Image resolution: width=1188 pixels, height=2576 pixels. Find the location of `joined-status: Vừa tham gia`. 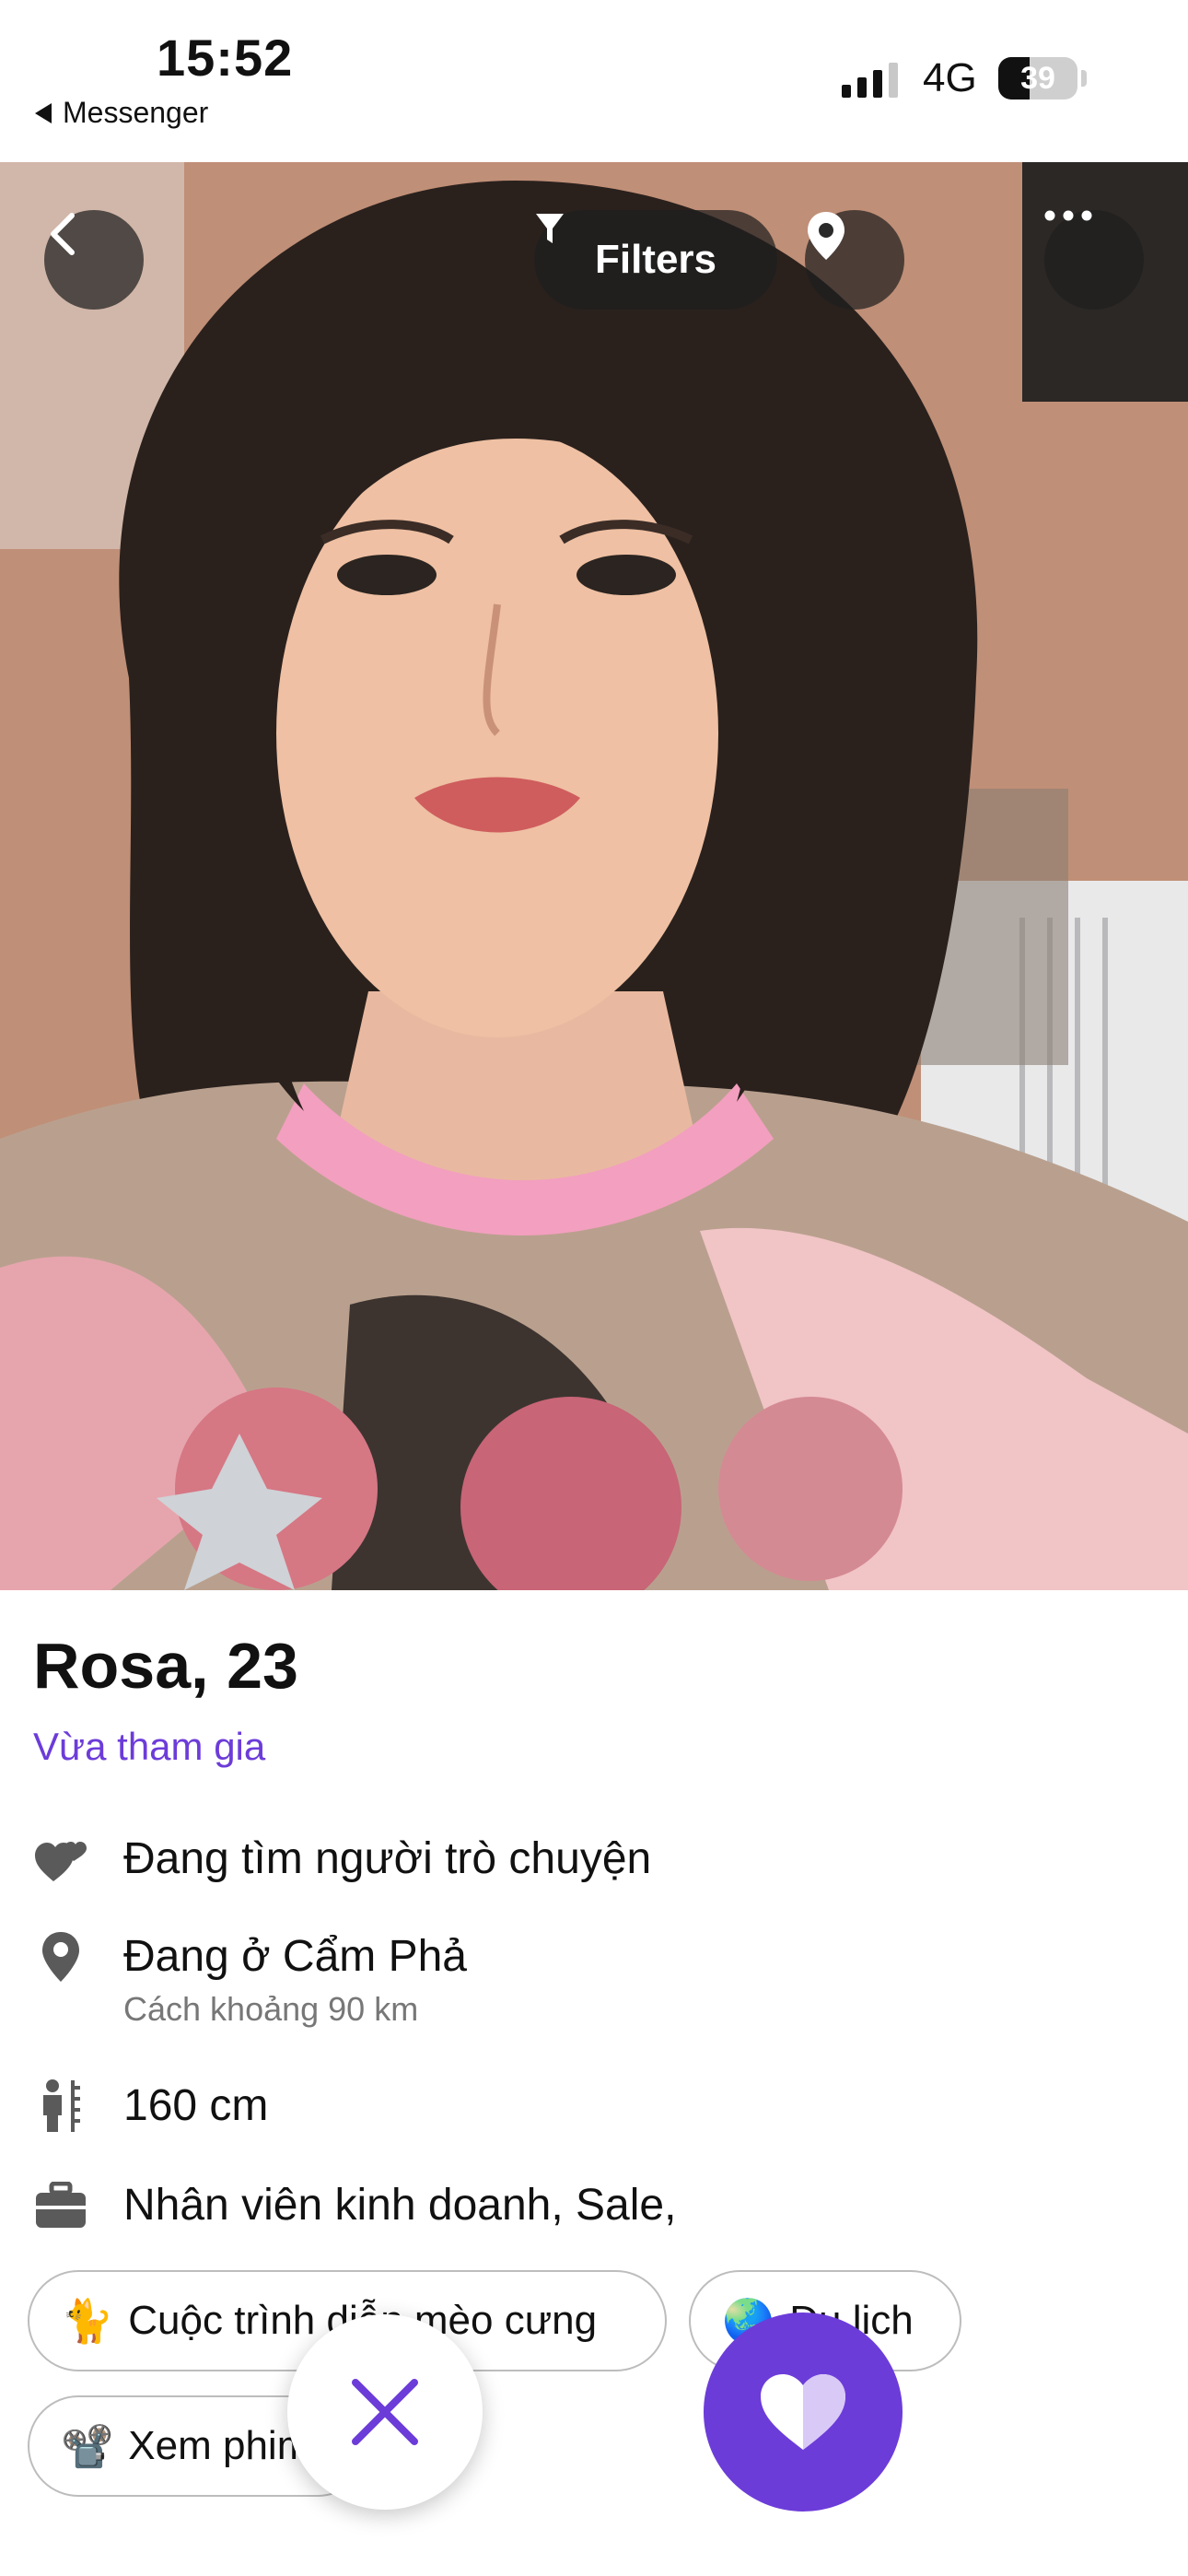

joined-status: Vừa tham gia is located at coordinates (149, 1746).